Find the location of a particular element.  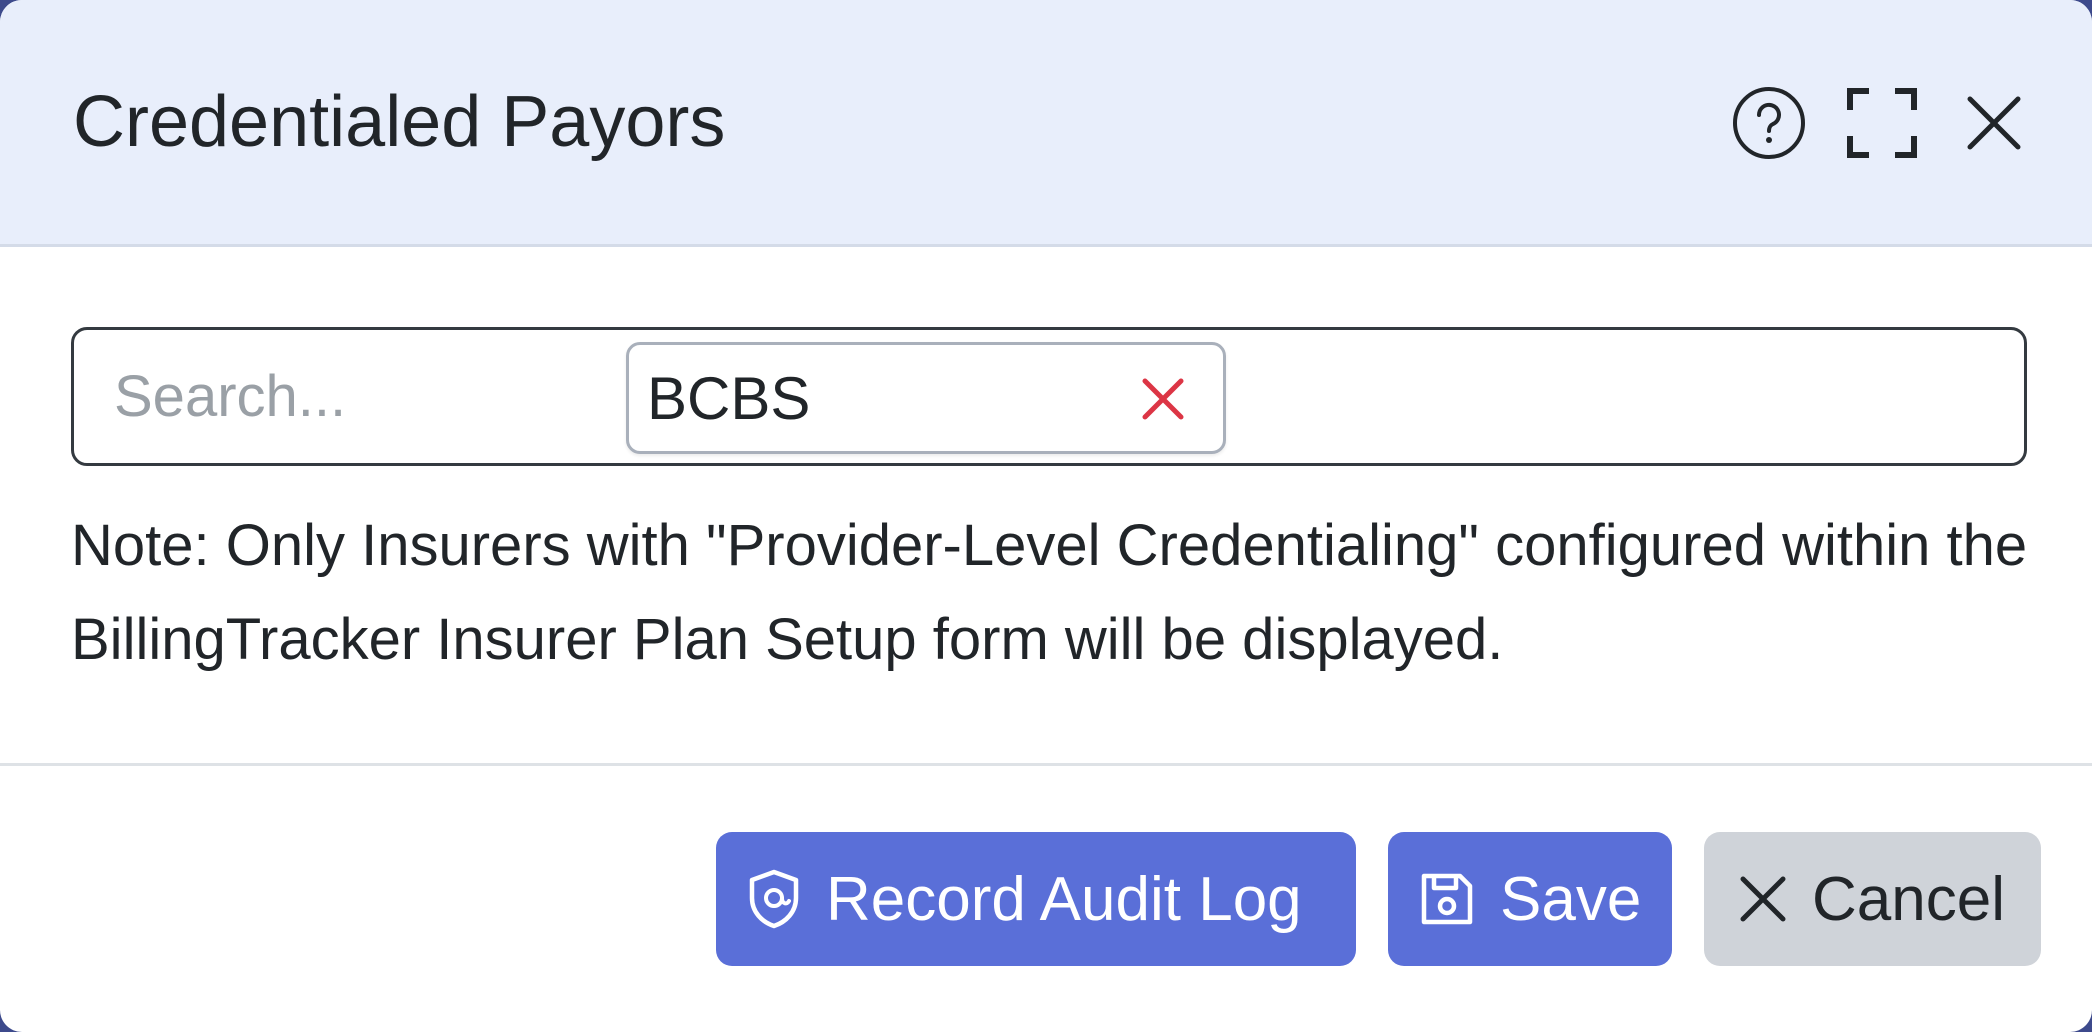

remove-tag-icon is located at coordinates (1163, 399).